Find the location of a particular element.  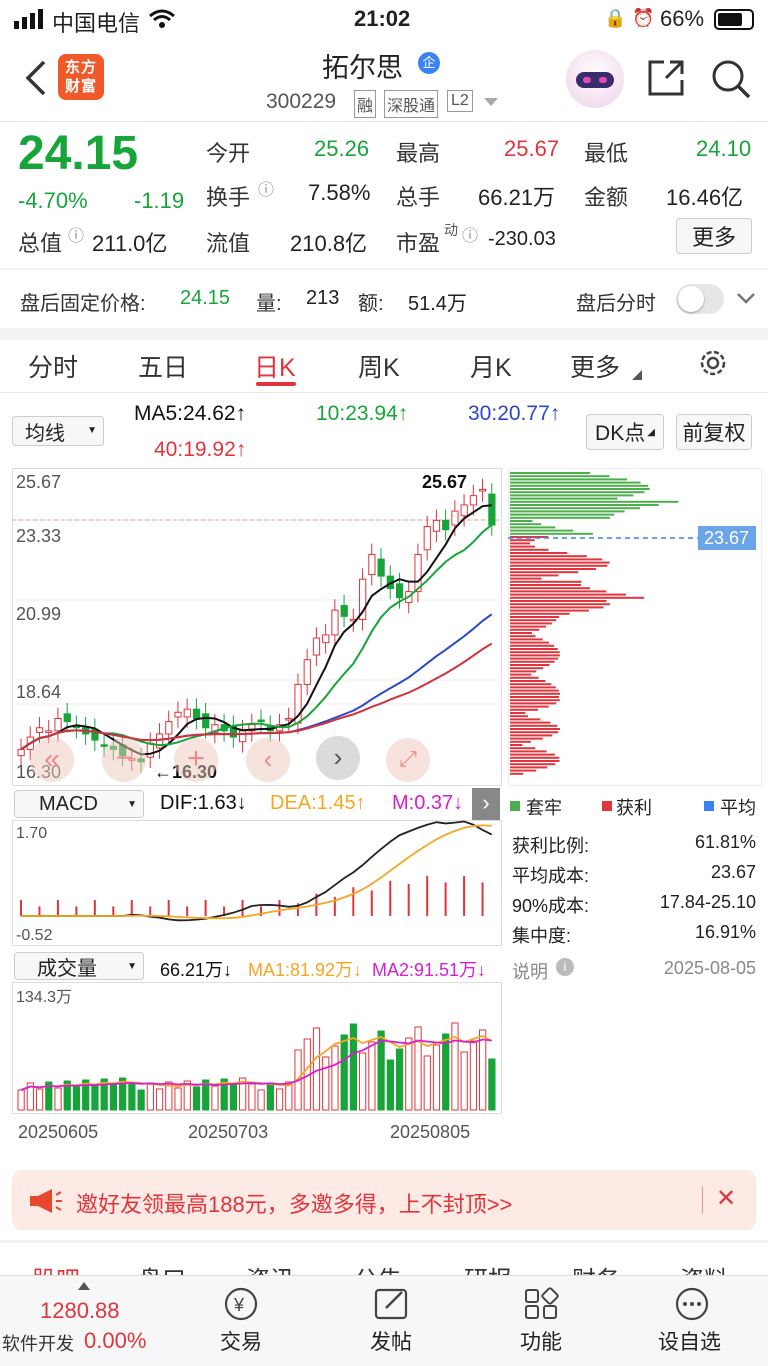

bottom-bar: 1280.88 软件开发 0.00% ¥ 交易 发帖 功能 设自选 is located at coordinates (384, 1320).